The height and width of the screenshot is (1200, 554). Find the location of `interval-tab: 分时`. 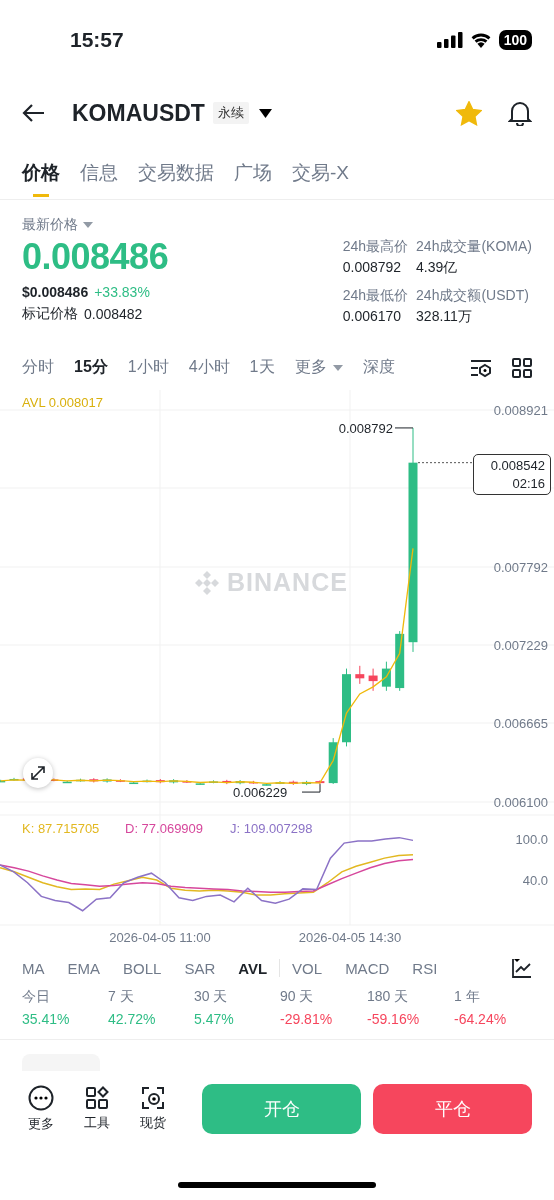

interval-tab: 分时 is located at coordinates (38, 367).